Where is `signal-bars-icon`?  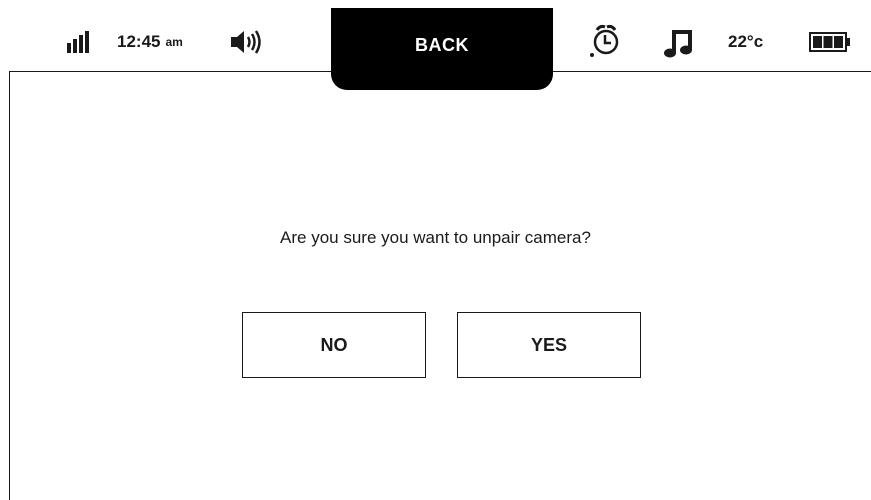 signal-bars-icon is located at coordinates (79, 42).